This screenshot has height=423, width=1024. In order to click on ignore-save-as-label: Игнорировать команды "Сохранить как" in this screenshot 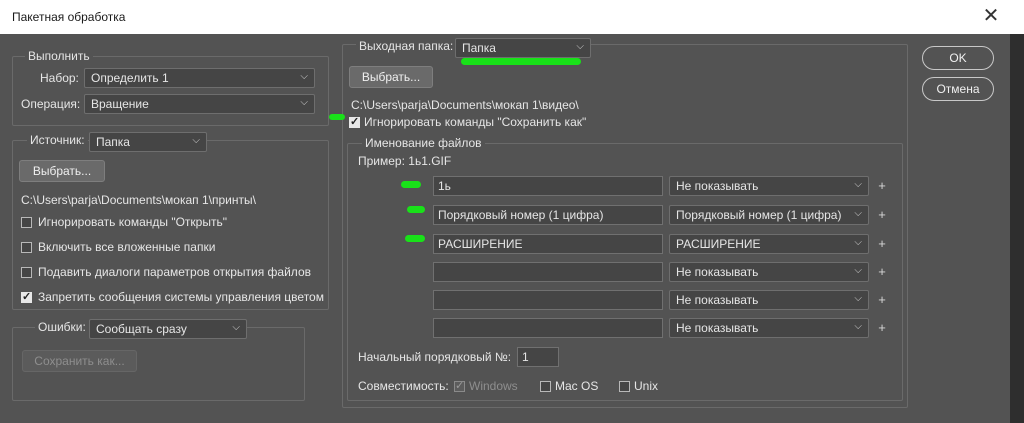, I will do `click(475, 122)`.